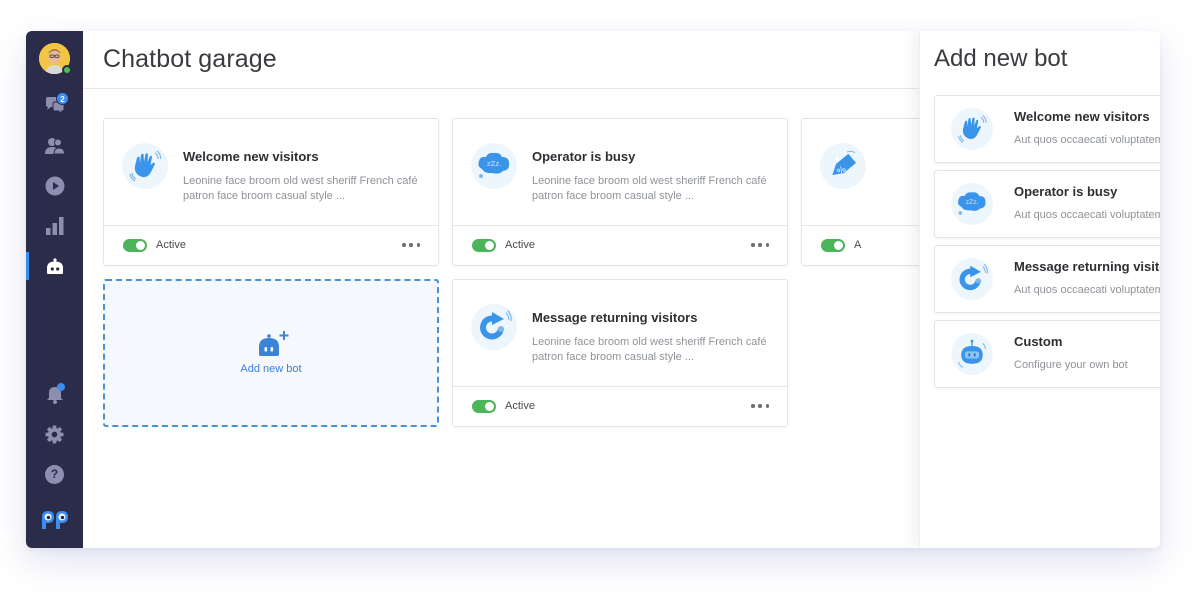 The height and width of the screenshot is (595, 1200). I want to click on gear-icon, so click(54, 434).